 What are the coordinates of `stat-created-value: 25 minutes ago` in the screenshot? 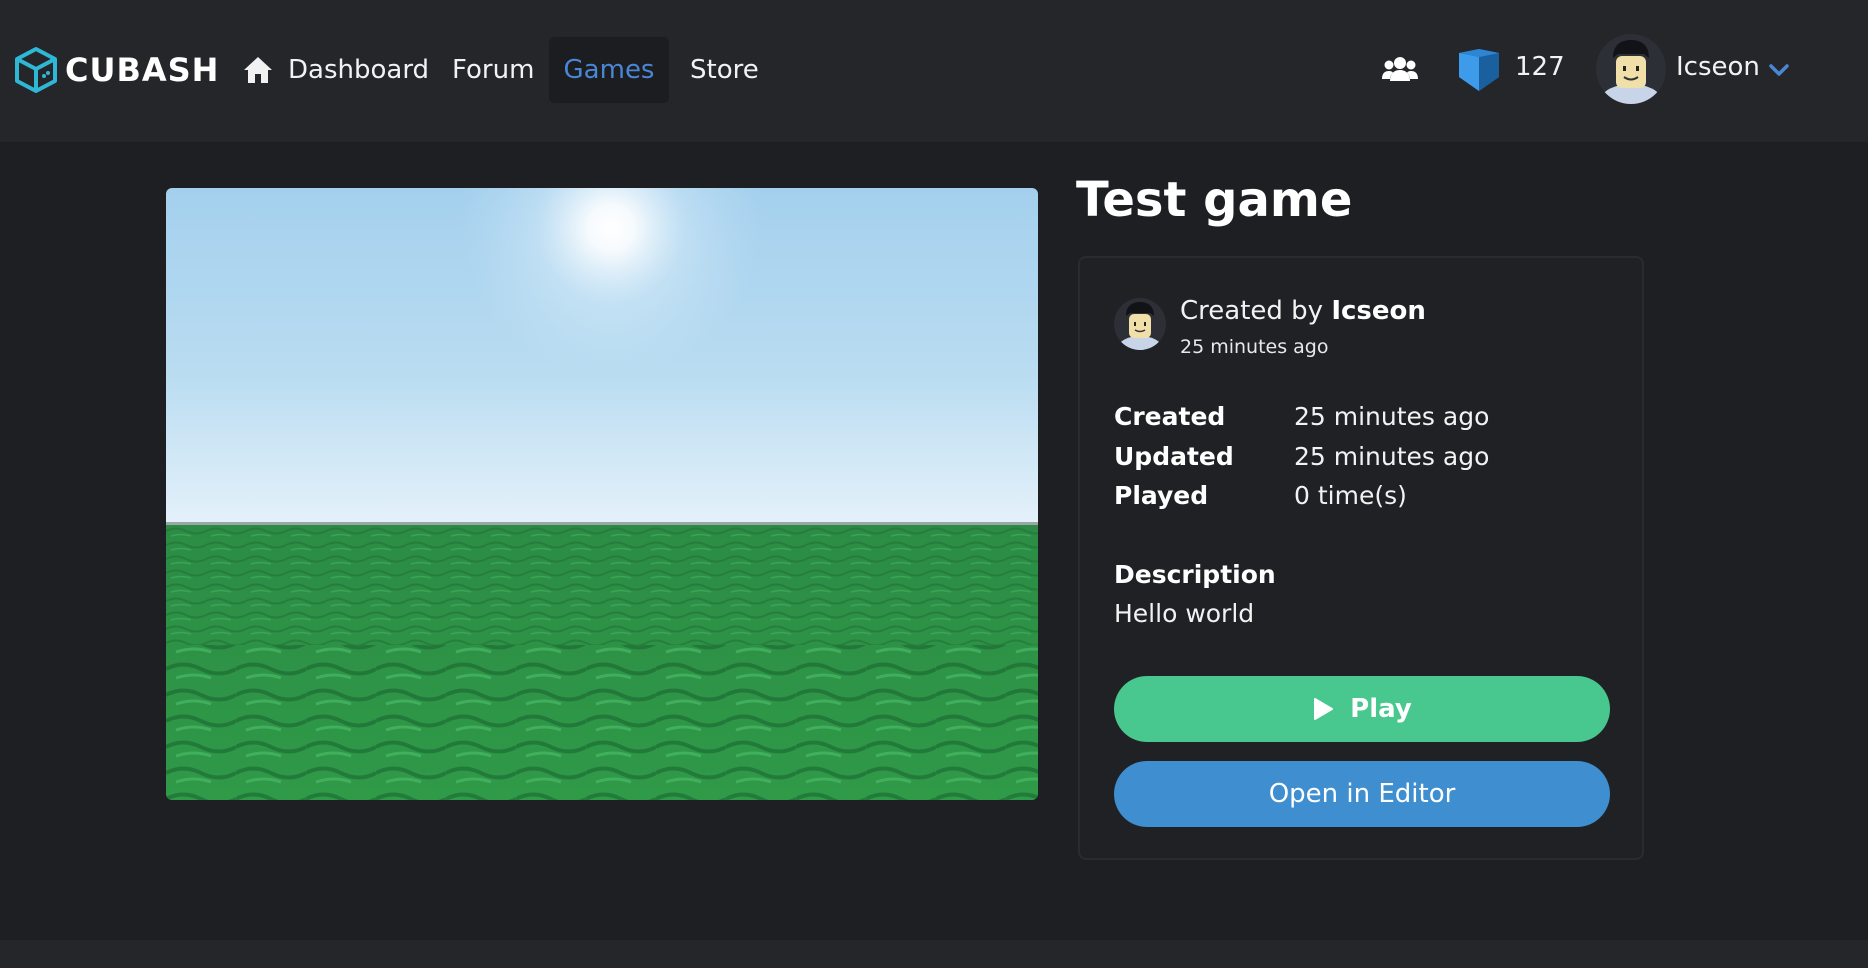 It's located at (1392, 416).